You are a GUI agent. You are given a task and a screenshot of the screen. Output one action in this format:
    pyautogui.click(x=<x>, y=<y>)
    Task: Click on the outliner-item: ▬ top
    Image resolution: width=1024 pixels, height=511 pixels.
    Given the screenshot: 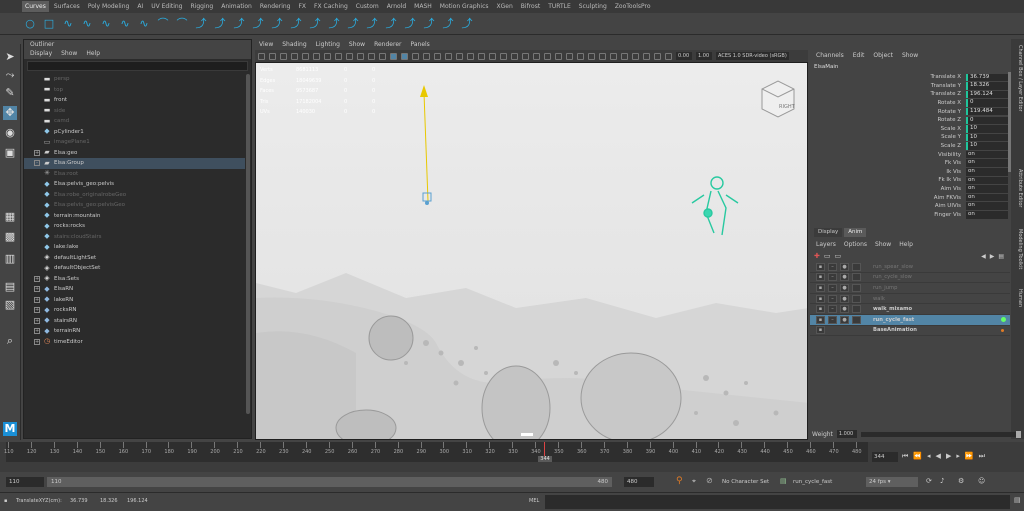 What is the action you would take?
    pyautogui.click(x=137, y=90)
    